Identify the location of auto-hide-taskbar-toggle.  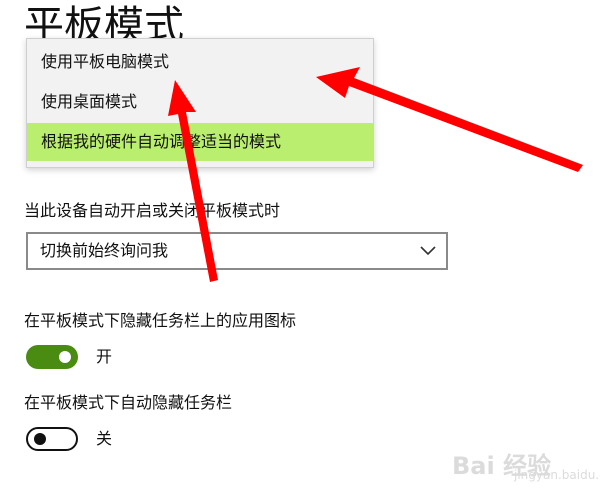
(52, 439).